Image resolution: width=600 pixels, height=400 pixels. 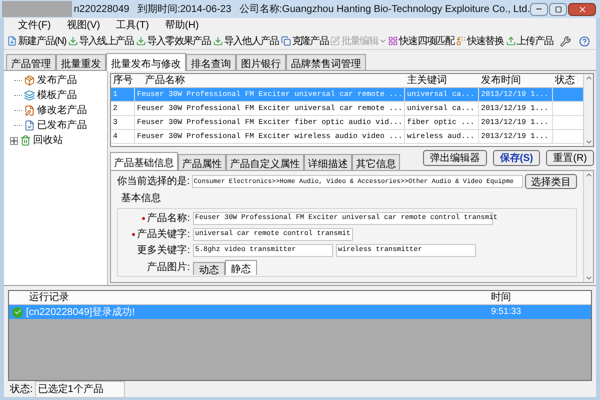 I want to click on tree-item: 模板产品, so click(x=57, y=95).